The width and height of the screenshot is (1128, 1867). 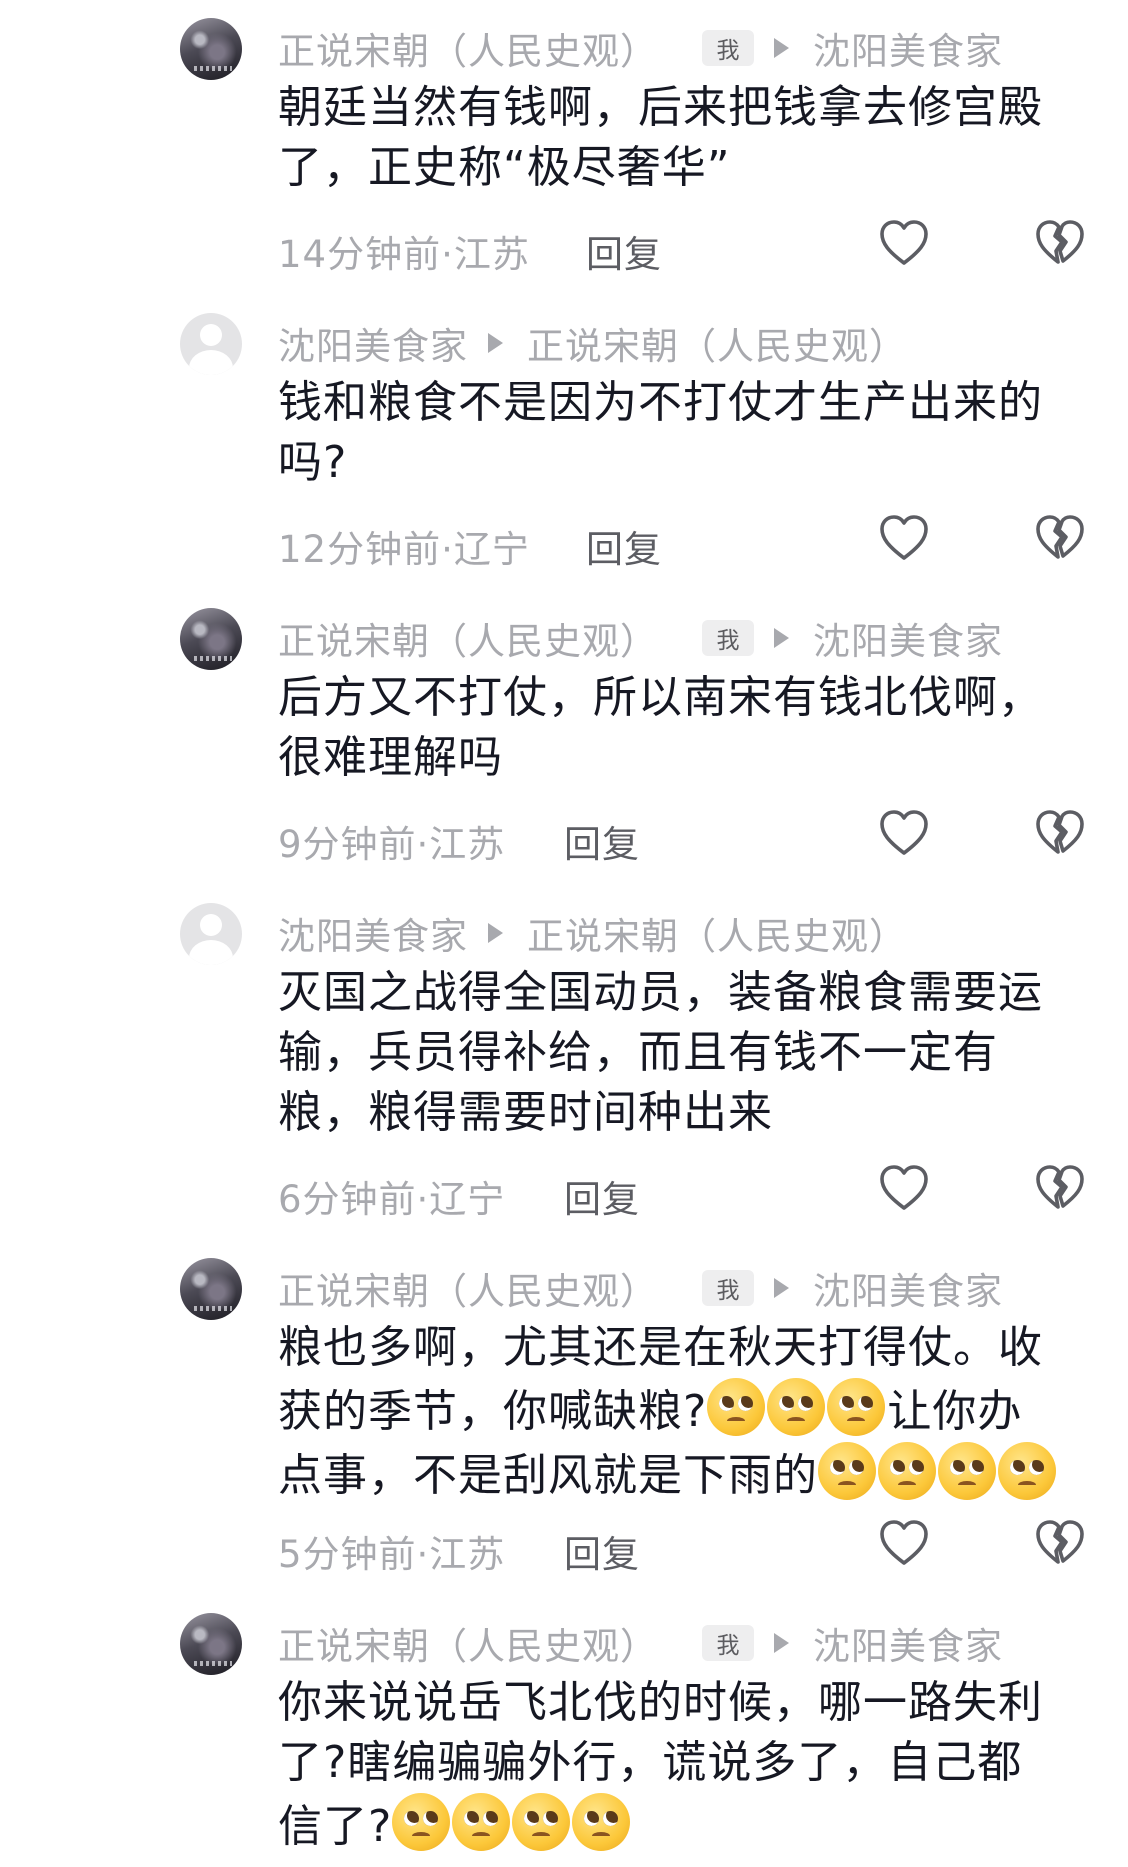 What do you see at coordinates (660, 432) in the screenshot?
I see `comment-text-content: 钱和粮食不是因为不打仗才生产出来的吗?` at bounding box center [660, 432].